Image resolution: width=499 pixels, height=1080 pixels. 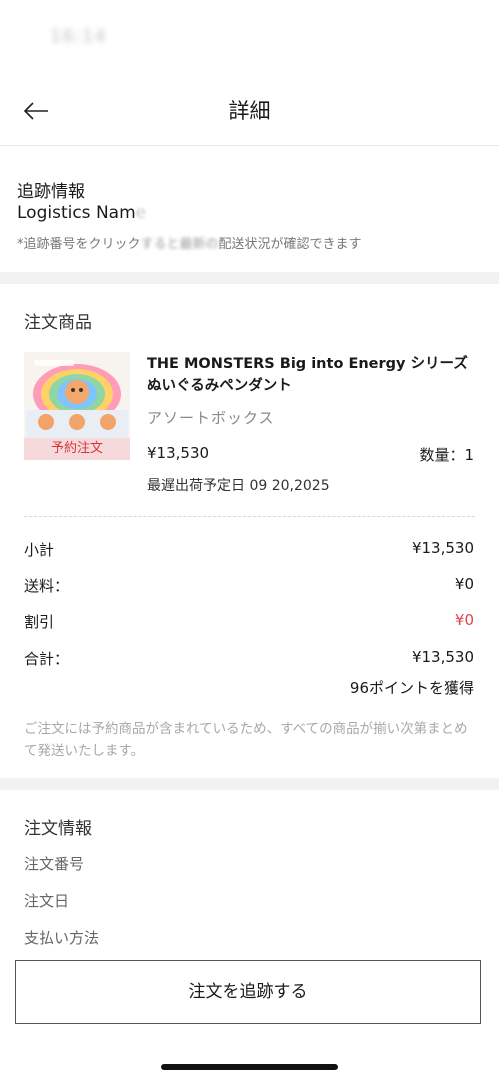 What do you see at coordinates (47, 586) in the screenshot?
I see `shipping-label: 送料：` at bounding box center [47, 586].